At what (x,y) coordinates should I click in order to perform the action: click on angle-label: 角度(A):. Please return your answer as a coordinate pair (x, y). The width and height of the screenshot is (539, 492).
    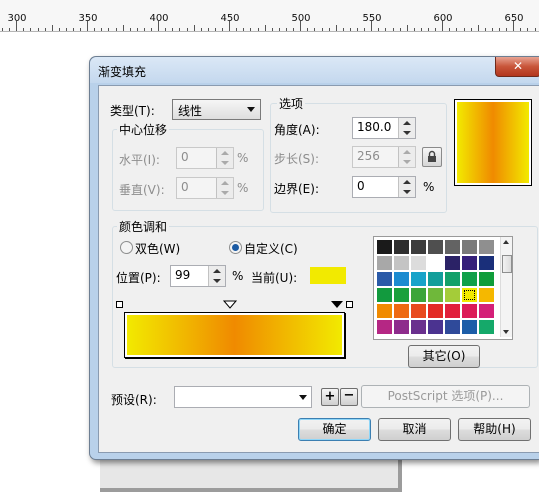
    Looking at the image, I should click on (297, 130).